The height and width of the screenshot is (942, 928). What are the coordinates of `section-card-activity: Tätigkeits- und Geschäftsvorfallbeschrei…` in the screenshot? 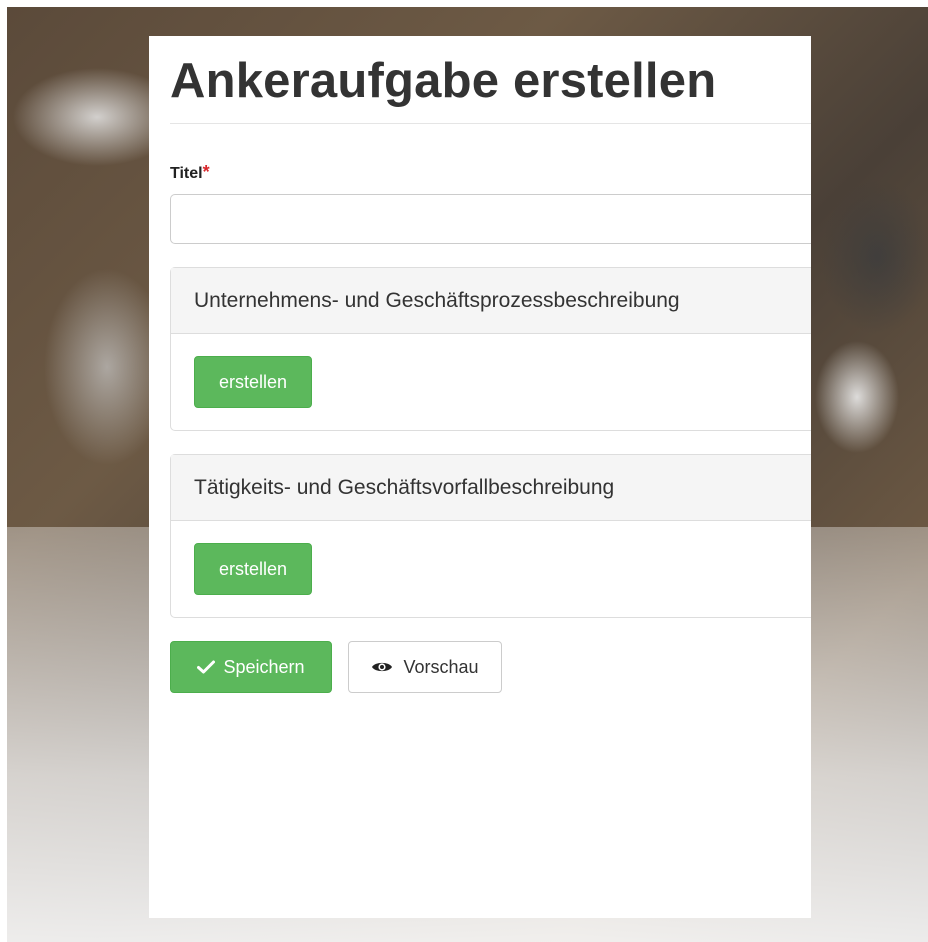 It's located at (490, 536).